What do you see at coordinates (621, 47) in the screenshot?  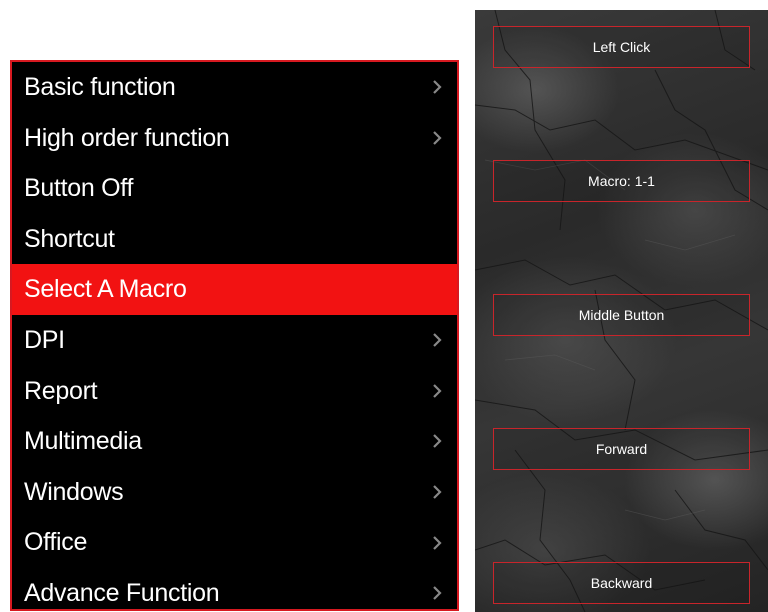 I see `left-click-button: Left Click` at bounding box center [621, 47].